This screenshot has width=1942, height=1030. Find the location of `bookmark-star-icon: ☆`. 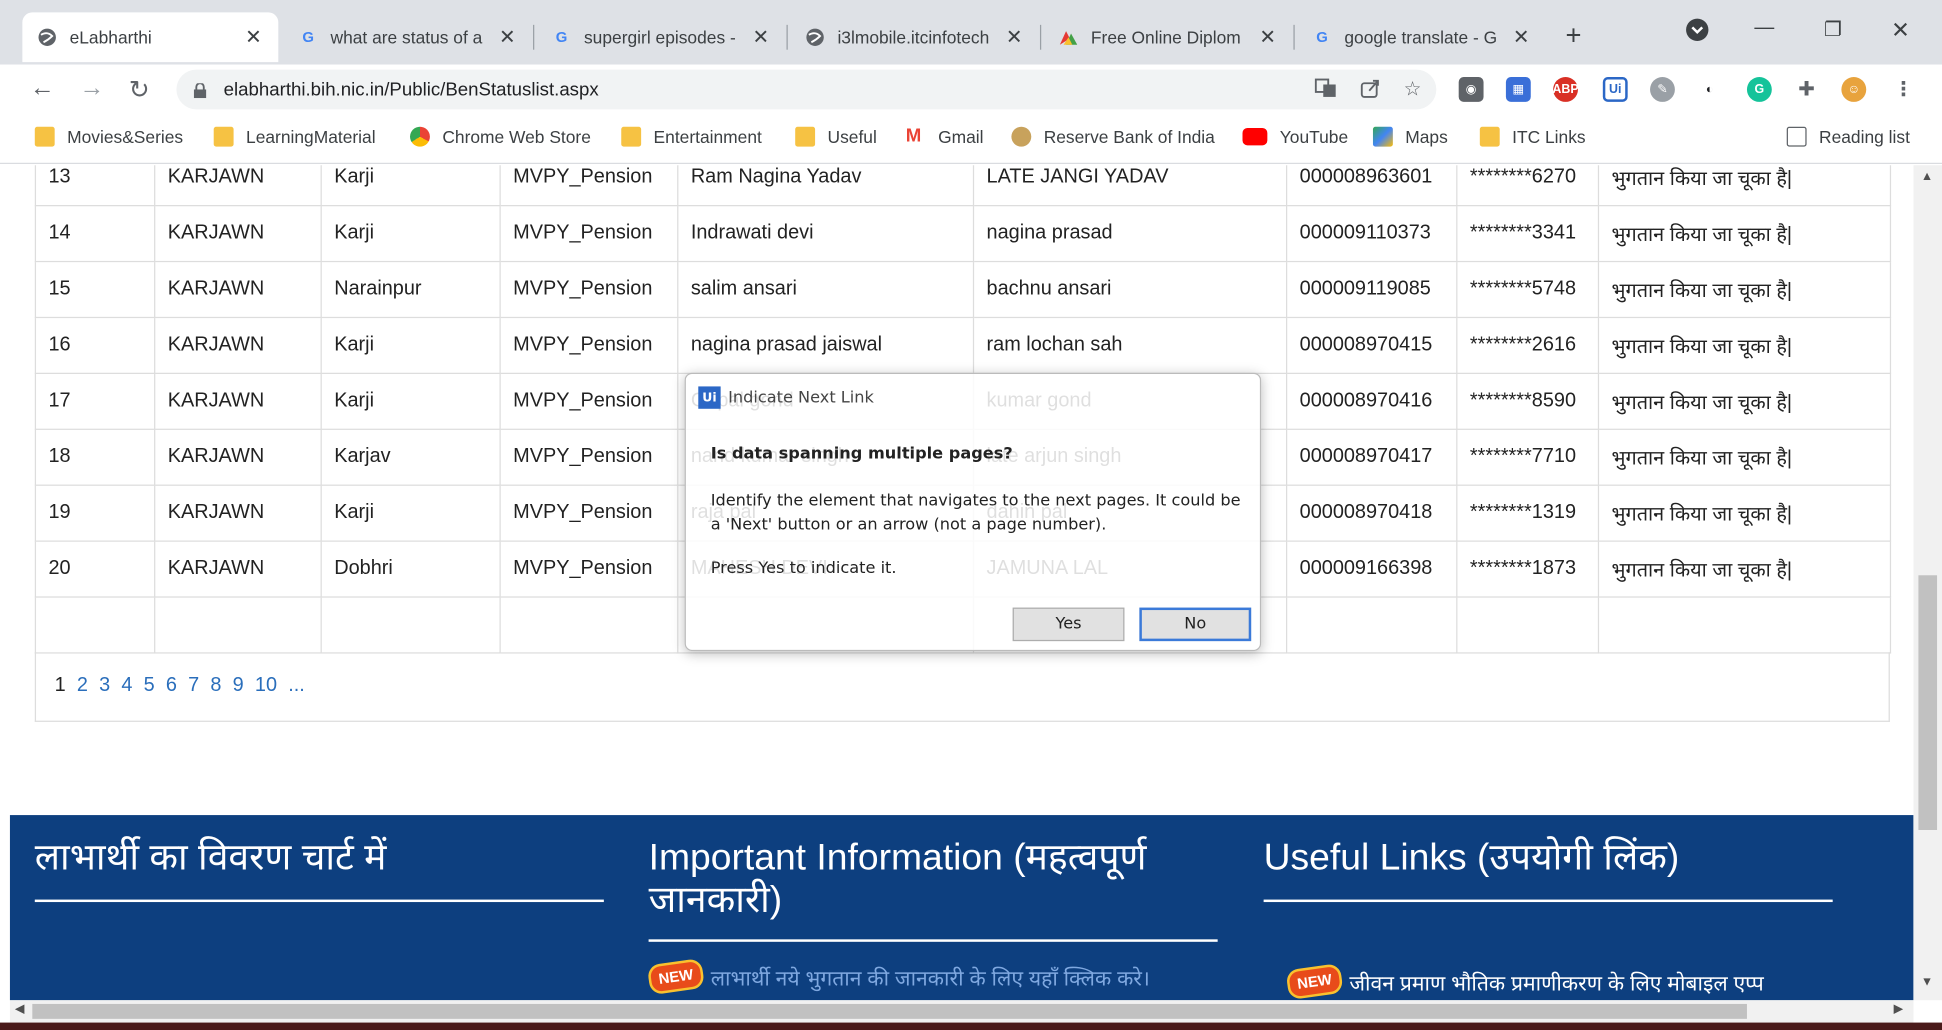

bookmark-star-icon: ☆ is located at coordinates (1413, 91).